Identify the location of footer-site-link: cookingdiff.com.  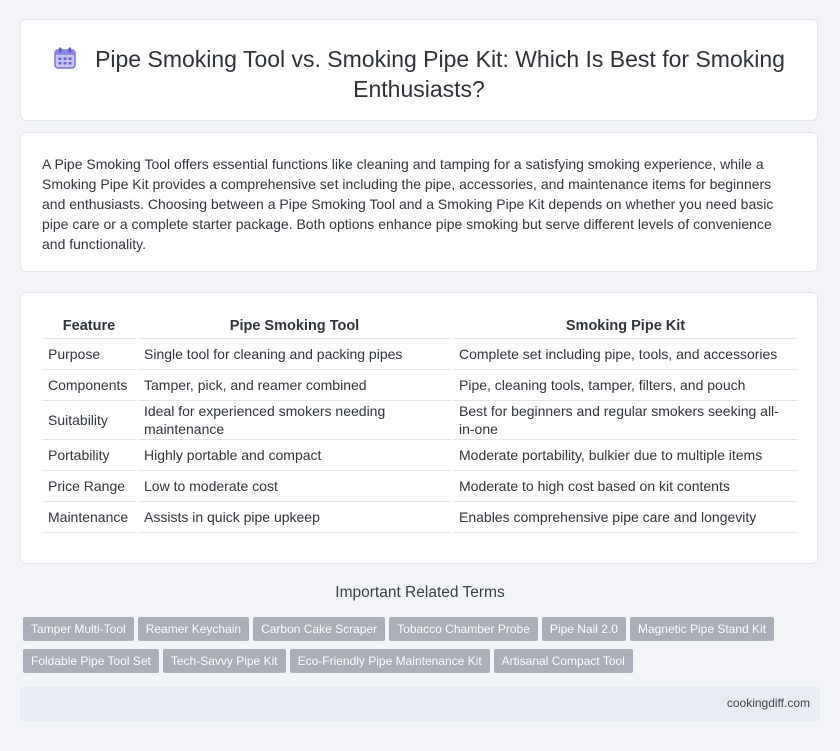
(768, 703).